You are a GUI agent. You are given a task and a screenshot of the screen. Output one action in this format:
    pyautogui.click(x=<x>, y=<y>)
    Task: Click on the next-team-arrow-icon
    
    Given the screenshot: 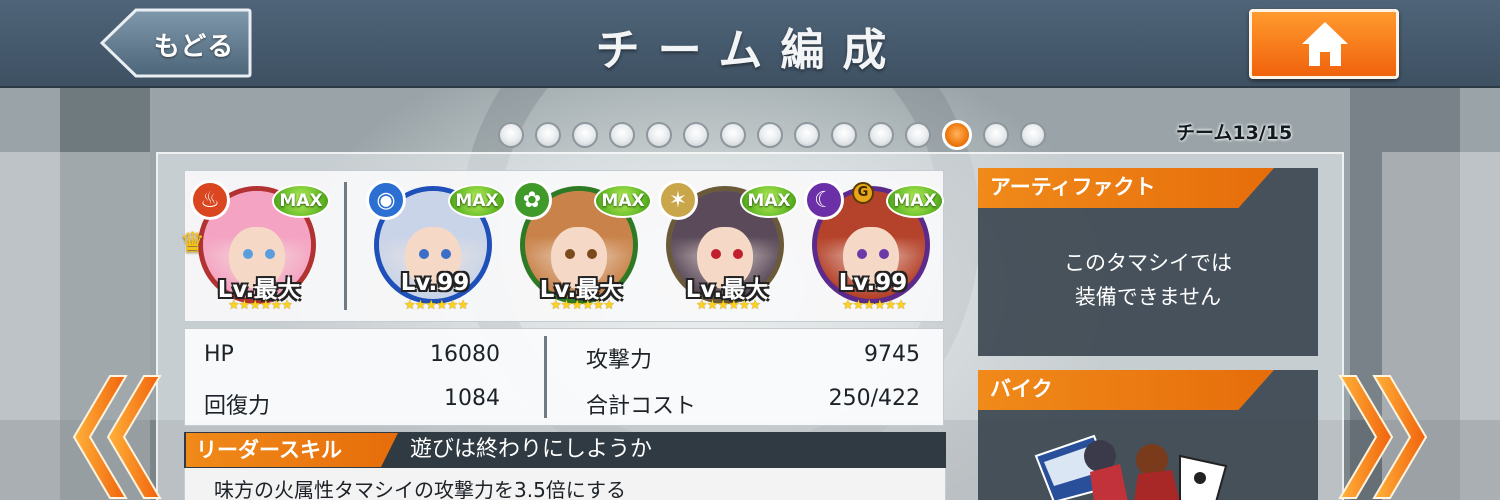 What is the action you would take?
    pyautogui.click(x=1384, y=437)
    